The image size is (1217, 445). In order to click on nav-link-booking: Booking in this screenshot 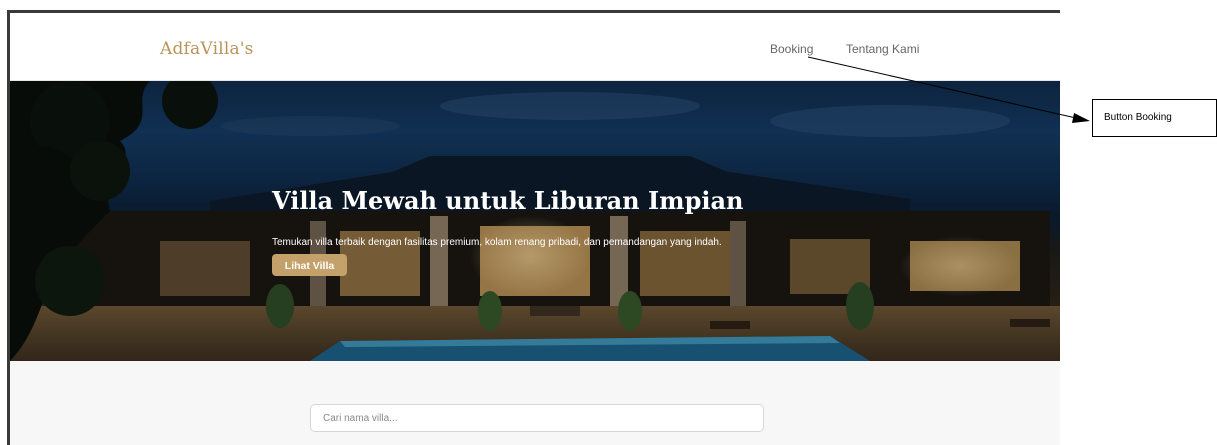, I will do `click(791, 49)`.